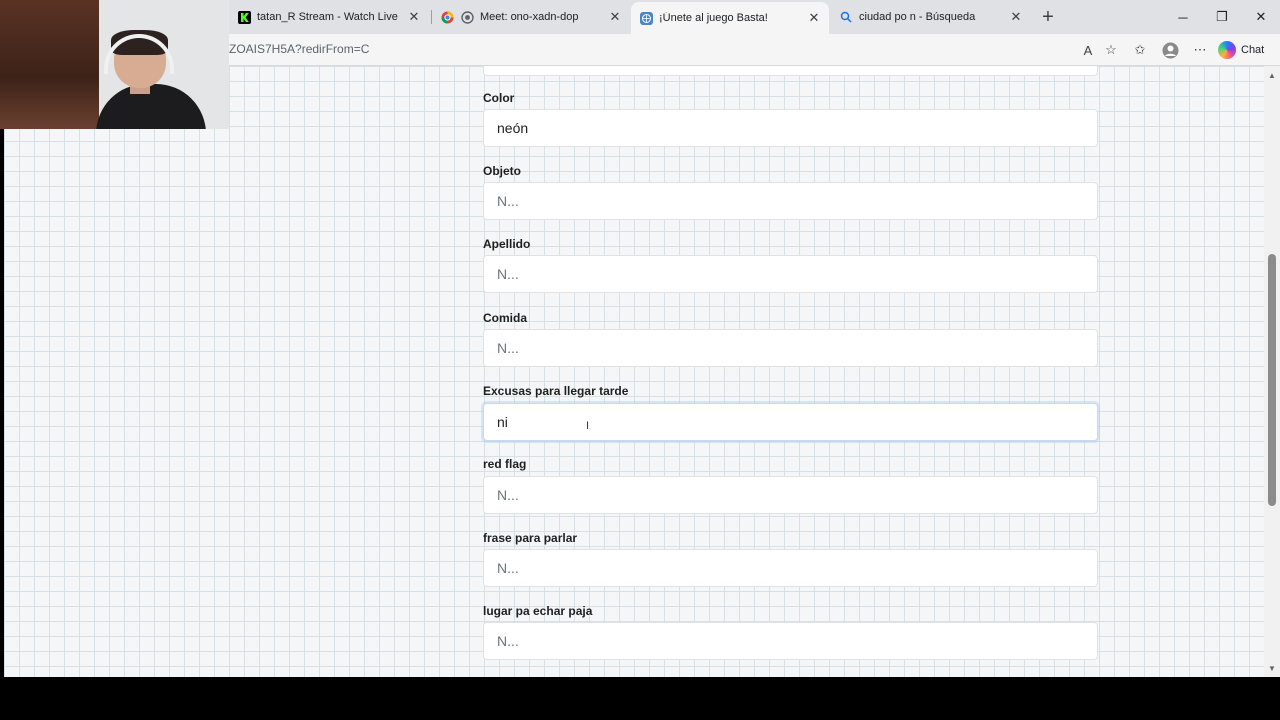 Image resolution: width=1280 pixels, height=720 pixels. Describe the element at coordinates (790, 568) in the screenshot. I see `field-input-frase` at that location.